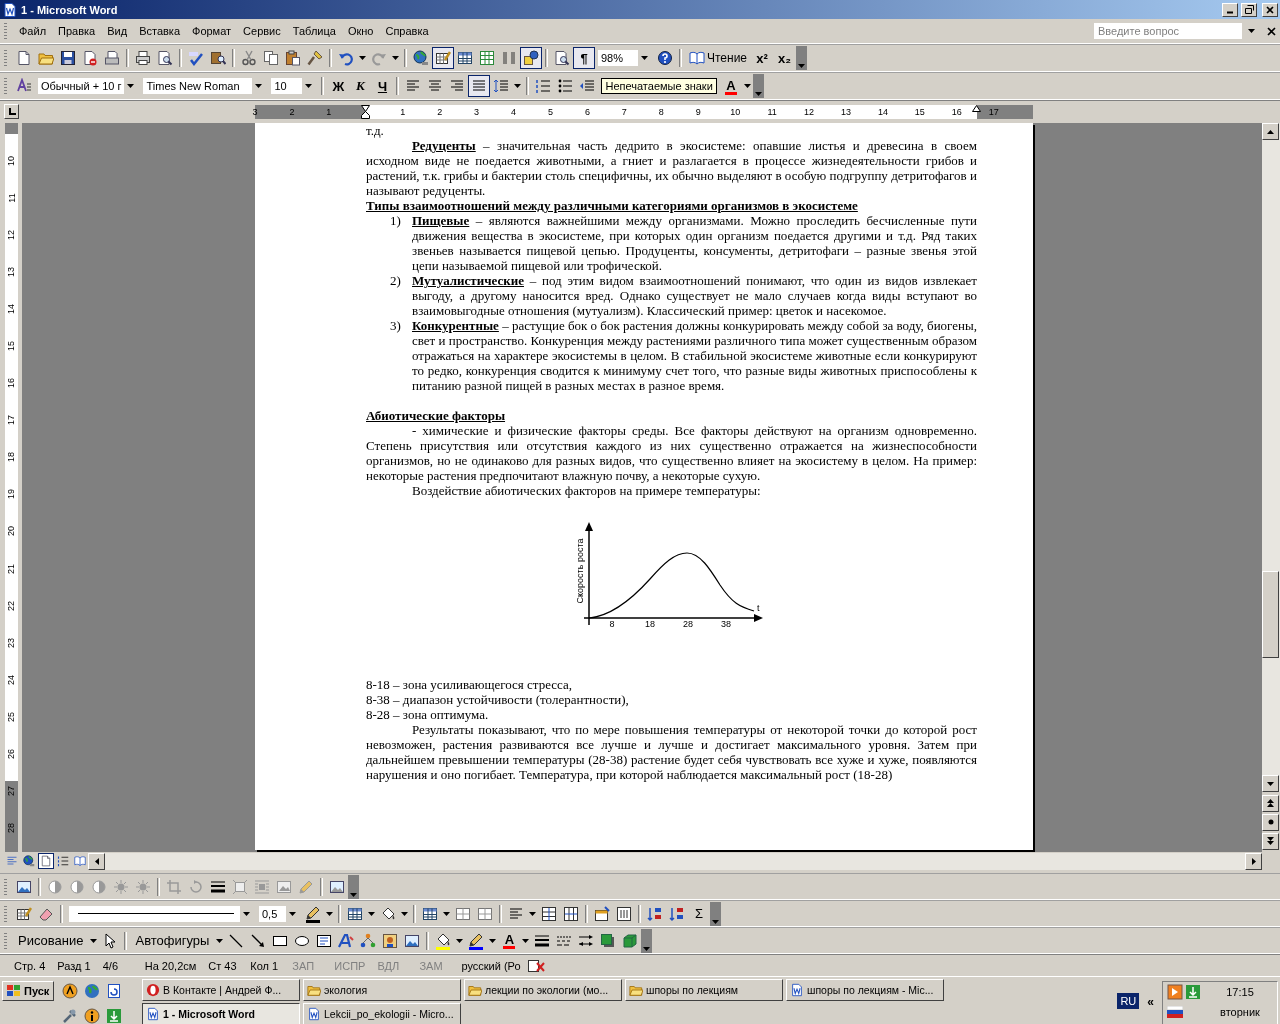 This screenshot has height=1024, width=1280. I want to click on scrollbar-thumb, so click(1270, 614).